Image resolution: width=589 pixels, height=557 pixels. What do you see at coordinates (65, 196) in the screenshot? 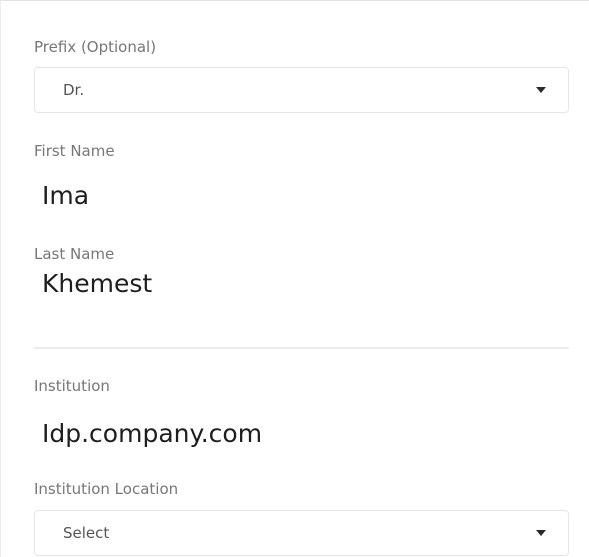
I see `first-name-field: Ima` at bounding box center [65, 196].